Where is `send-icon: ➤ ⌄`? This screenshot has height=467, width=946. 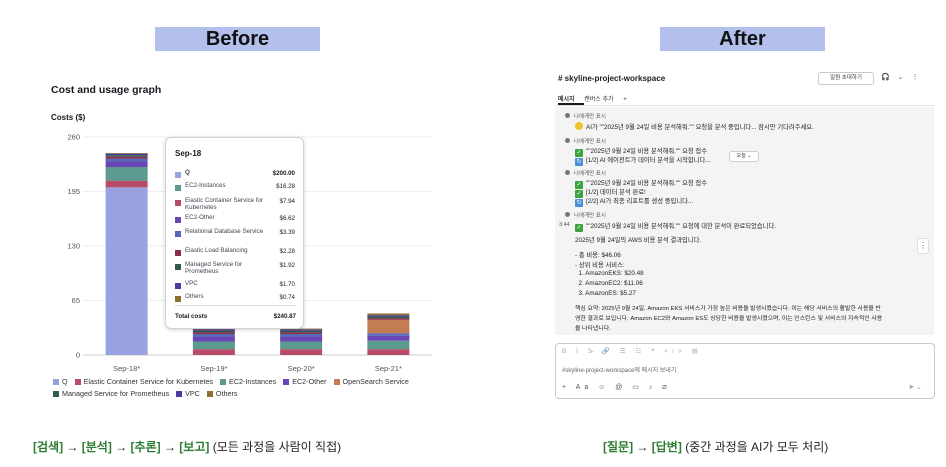 send-icon: ➤ ⌄ is located at coordinates (915, 387).